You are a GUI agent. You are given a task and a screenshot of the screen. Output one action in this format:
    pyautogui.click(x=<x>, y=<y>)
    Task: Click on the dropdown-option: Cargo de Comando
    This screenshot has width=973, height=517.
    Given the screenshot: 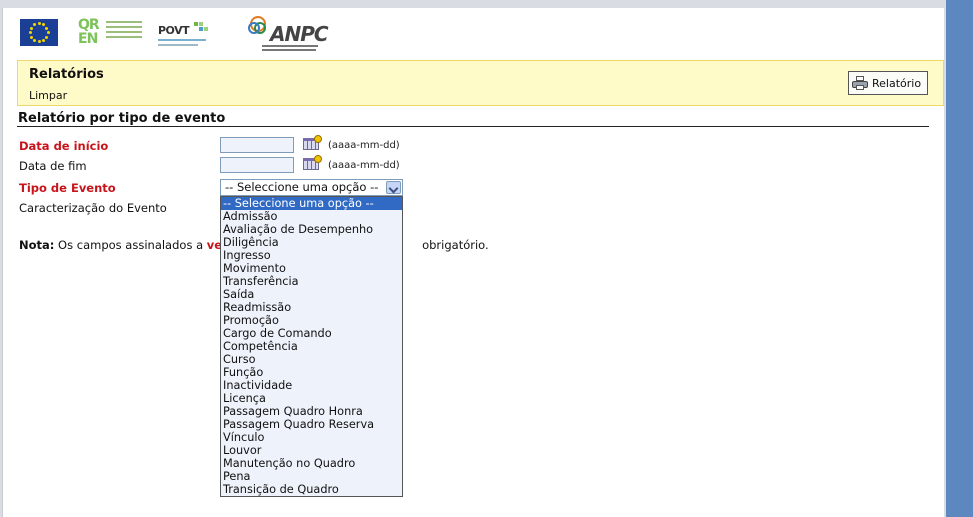 What is the action you would take?
    pyautogui.click(x=311, y=333)
    